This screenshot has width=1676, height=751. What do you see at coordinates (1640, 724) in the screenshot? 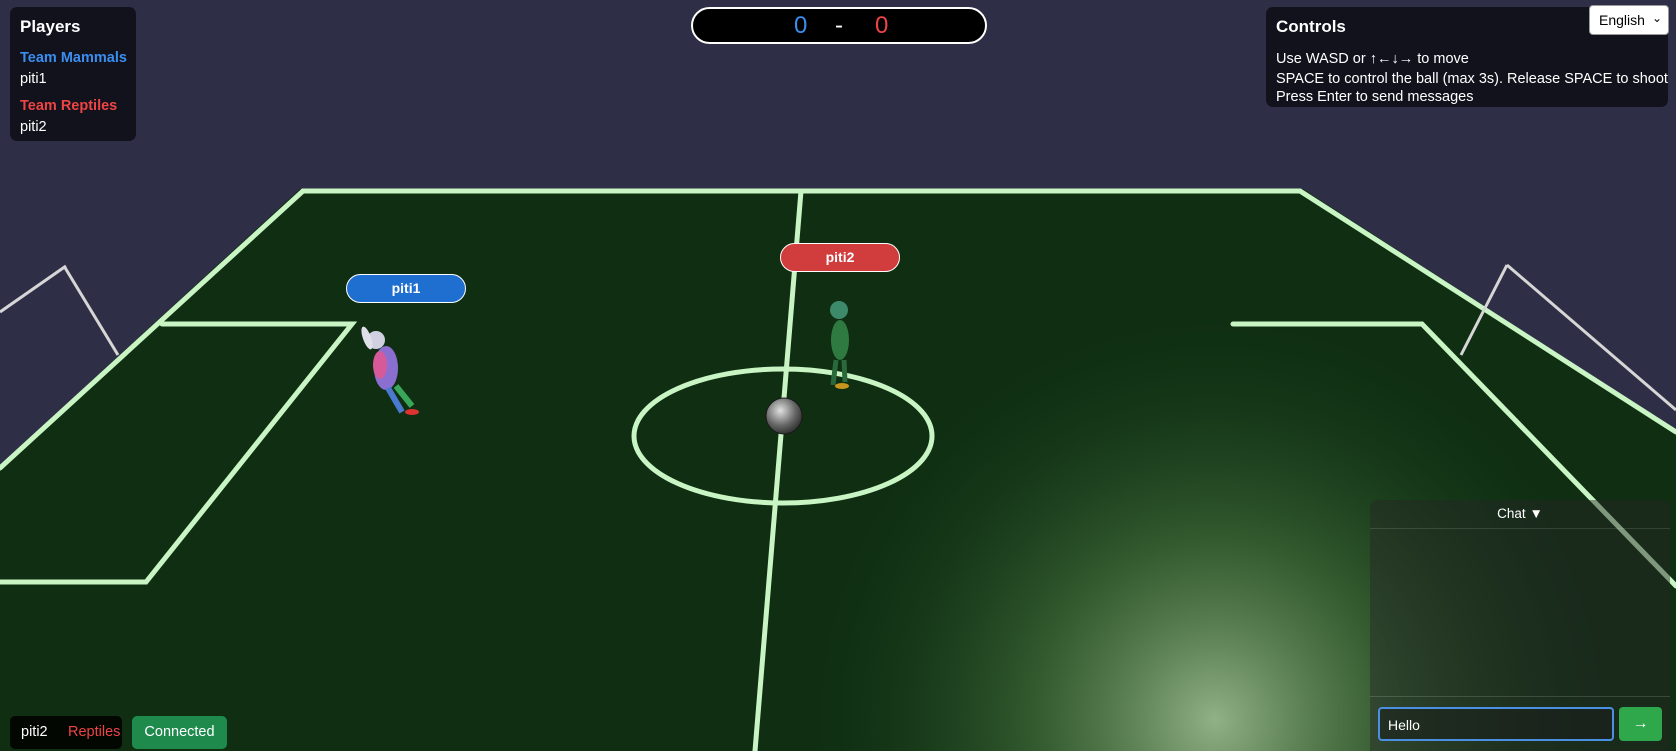
I see `chat-send-button: →` at bounding box center [1640, 724].